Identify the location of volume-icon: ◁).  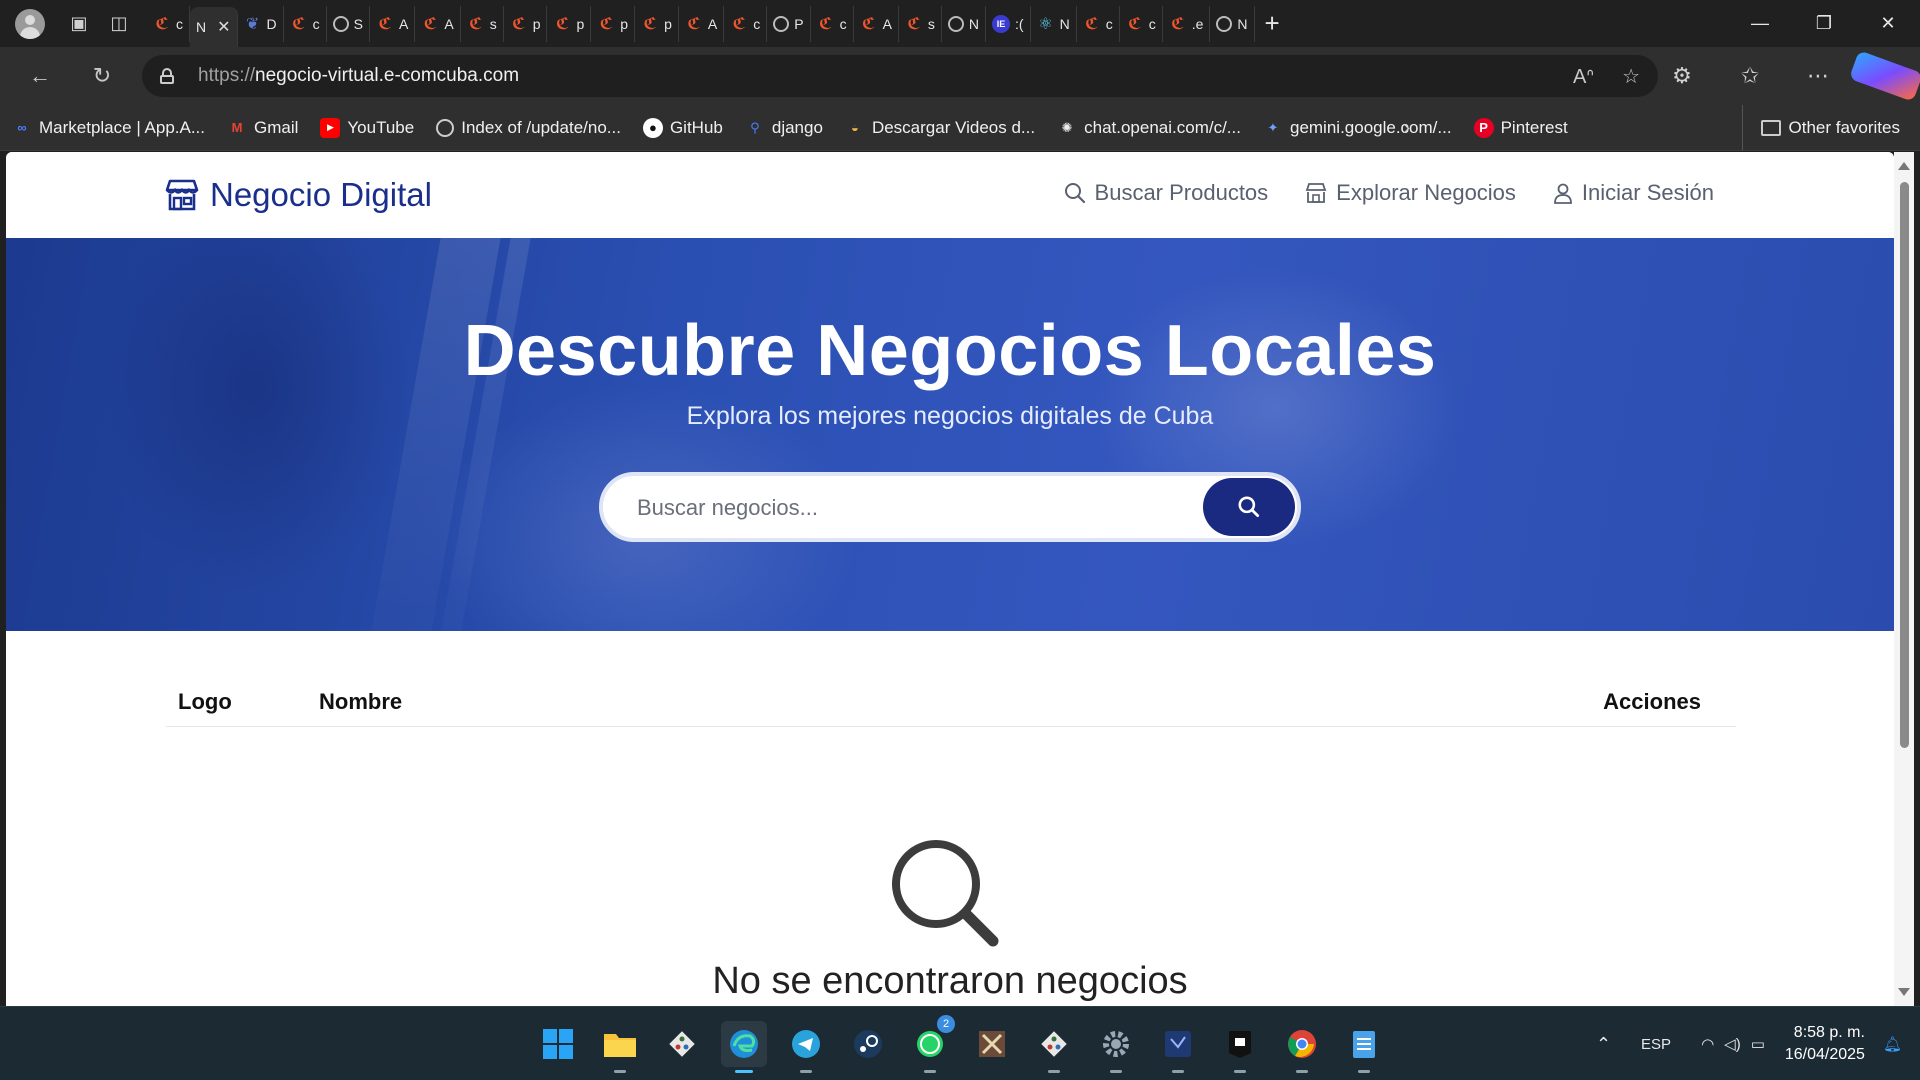
(1732, 1044).